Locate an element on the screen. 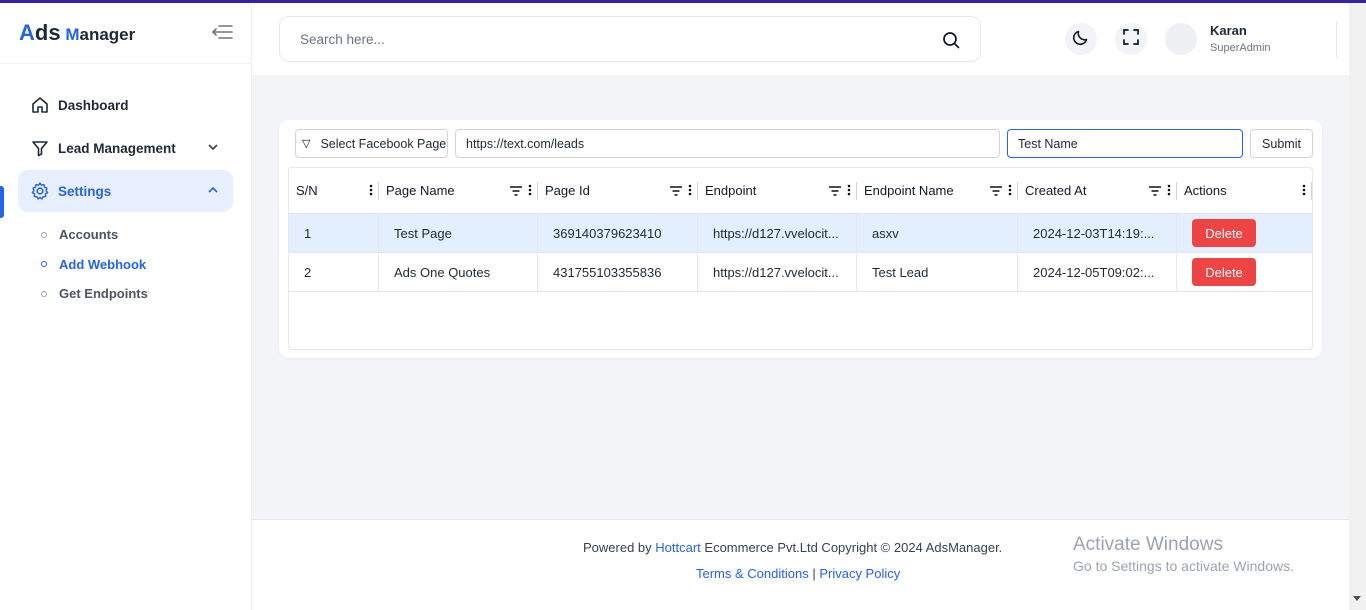 This screenshot has height=610, width=1366. subnav-item-get-endpoints: Get Endpoints is located at coordinates (136, 294).